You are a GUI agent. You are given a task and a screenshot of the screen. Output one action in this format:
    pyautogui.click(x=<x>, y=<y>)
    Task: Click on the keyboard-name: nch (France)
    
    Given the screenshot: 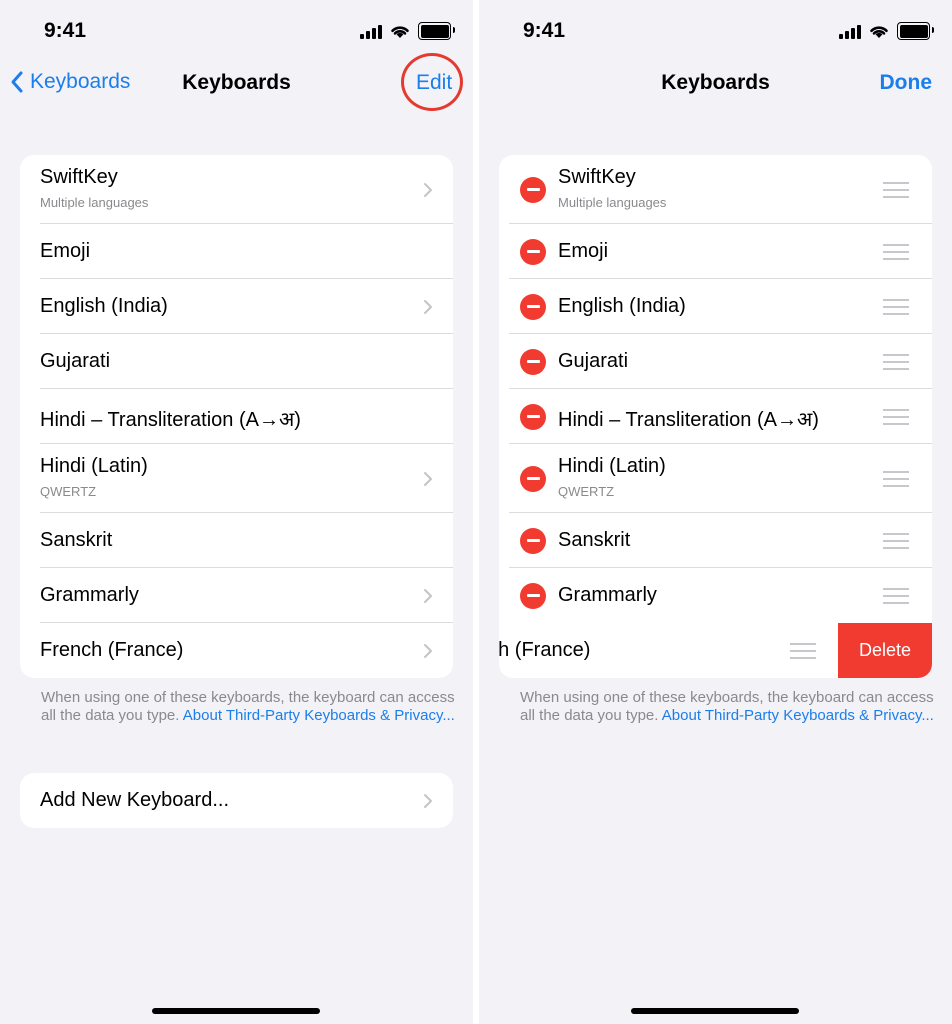 What is the action you would take?
    pyautogui.click(x=545, y=650)
    